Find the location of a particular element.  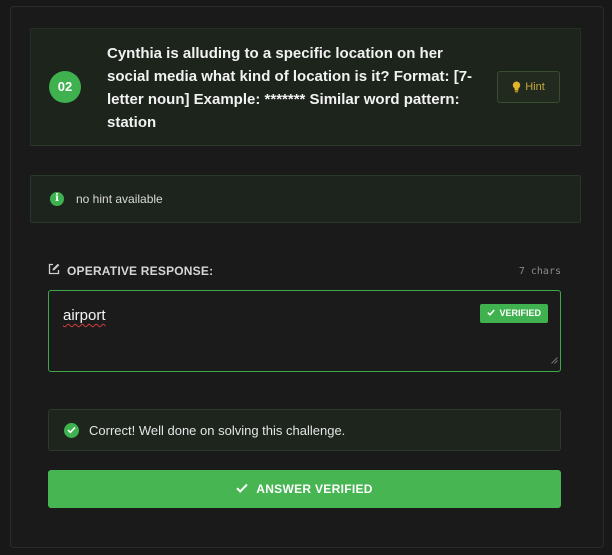

info-icon: i is located at coordinates (57, 199).